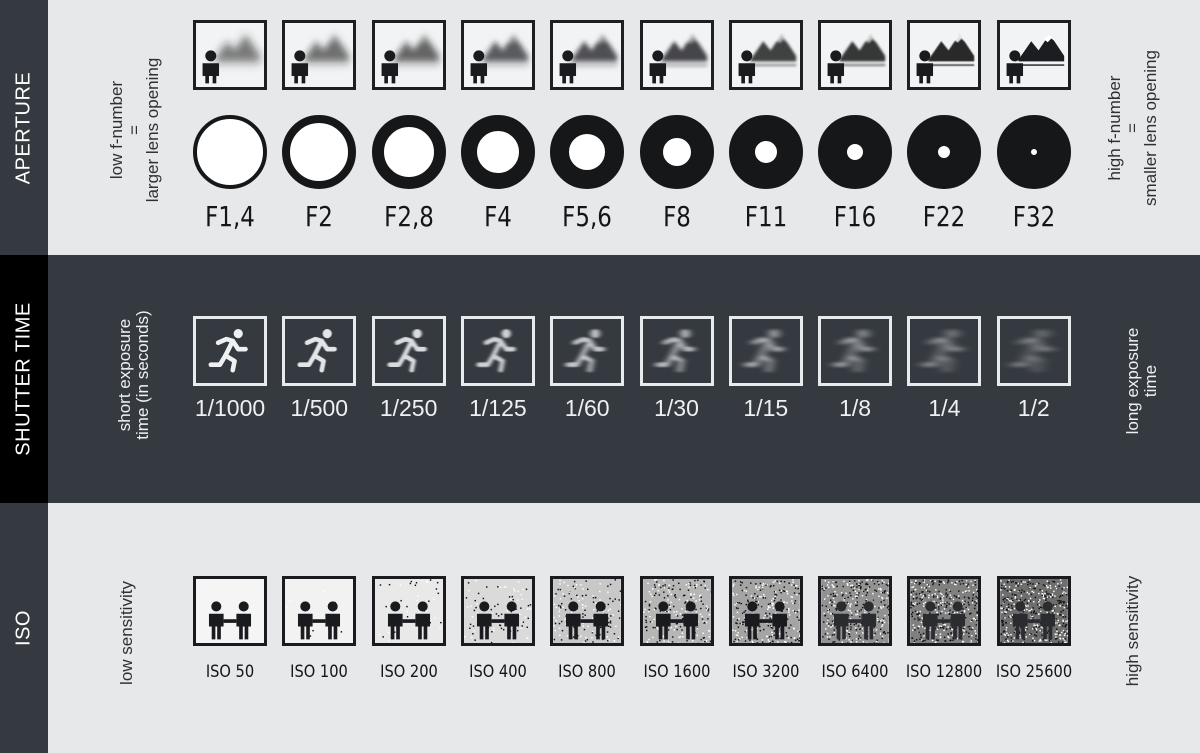  What do you see at coordinates (855, 408) in the screenshot?
I see `shutter-speed-label: 1/8` at bounding box center [855, 408].